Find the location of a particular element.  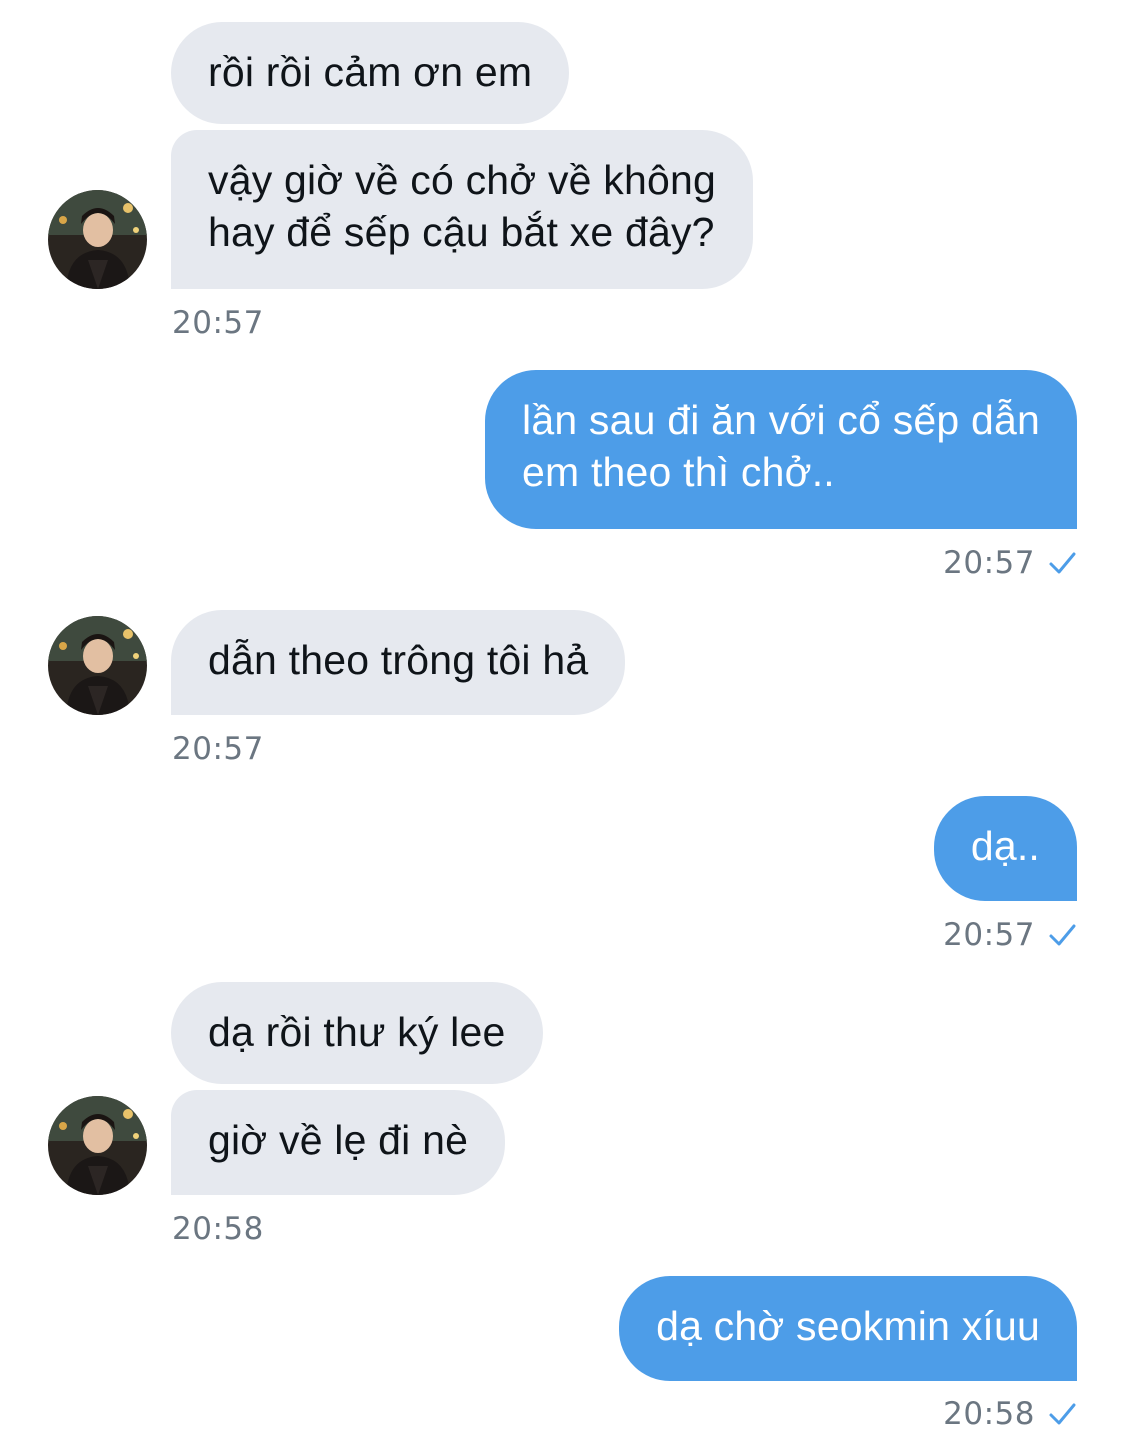

message-text: dạ.. is located at coordinates (1005, 846).